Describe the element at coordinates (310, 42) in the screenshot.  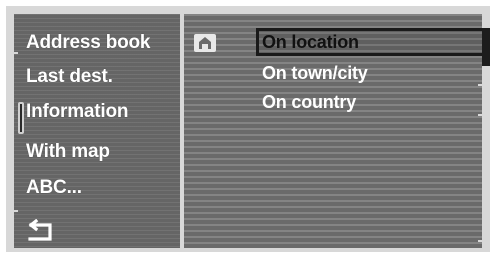
I see `option-on-location: On location` at that location.